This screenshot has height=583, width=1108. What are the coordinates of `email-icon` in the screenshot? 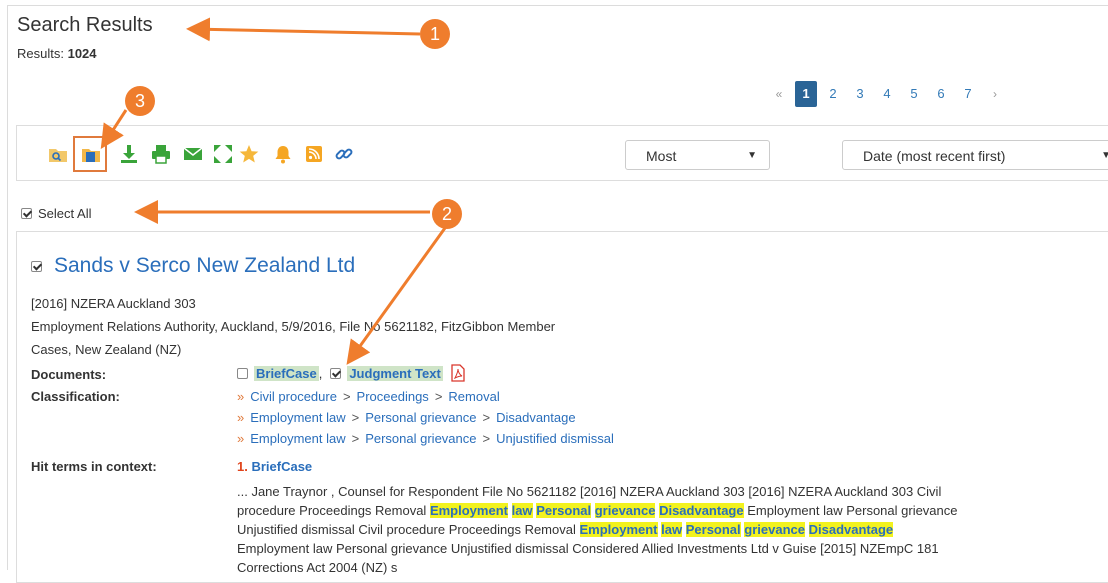 It's located at (193, 154).